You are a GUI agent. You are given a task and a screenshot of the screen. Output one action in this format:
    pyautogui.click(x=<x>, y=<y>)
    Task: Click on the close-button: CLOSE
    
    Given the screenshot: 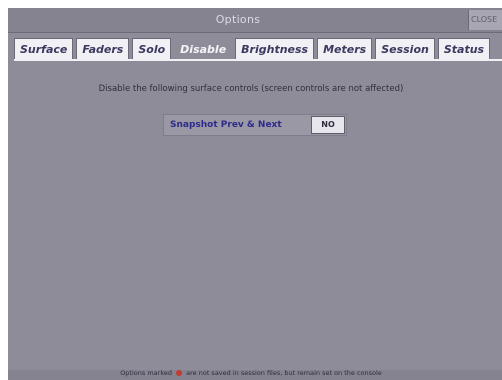 What is the action you would take?
    pyautogui.click(x=485, y=20)
    